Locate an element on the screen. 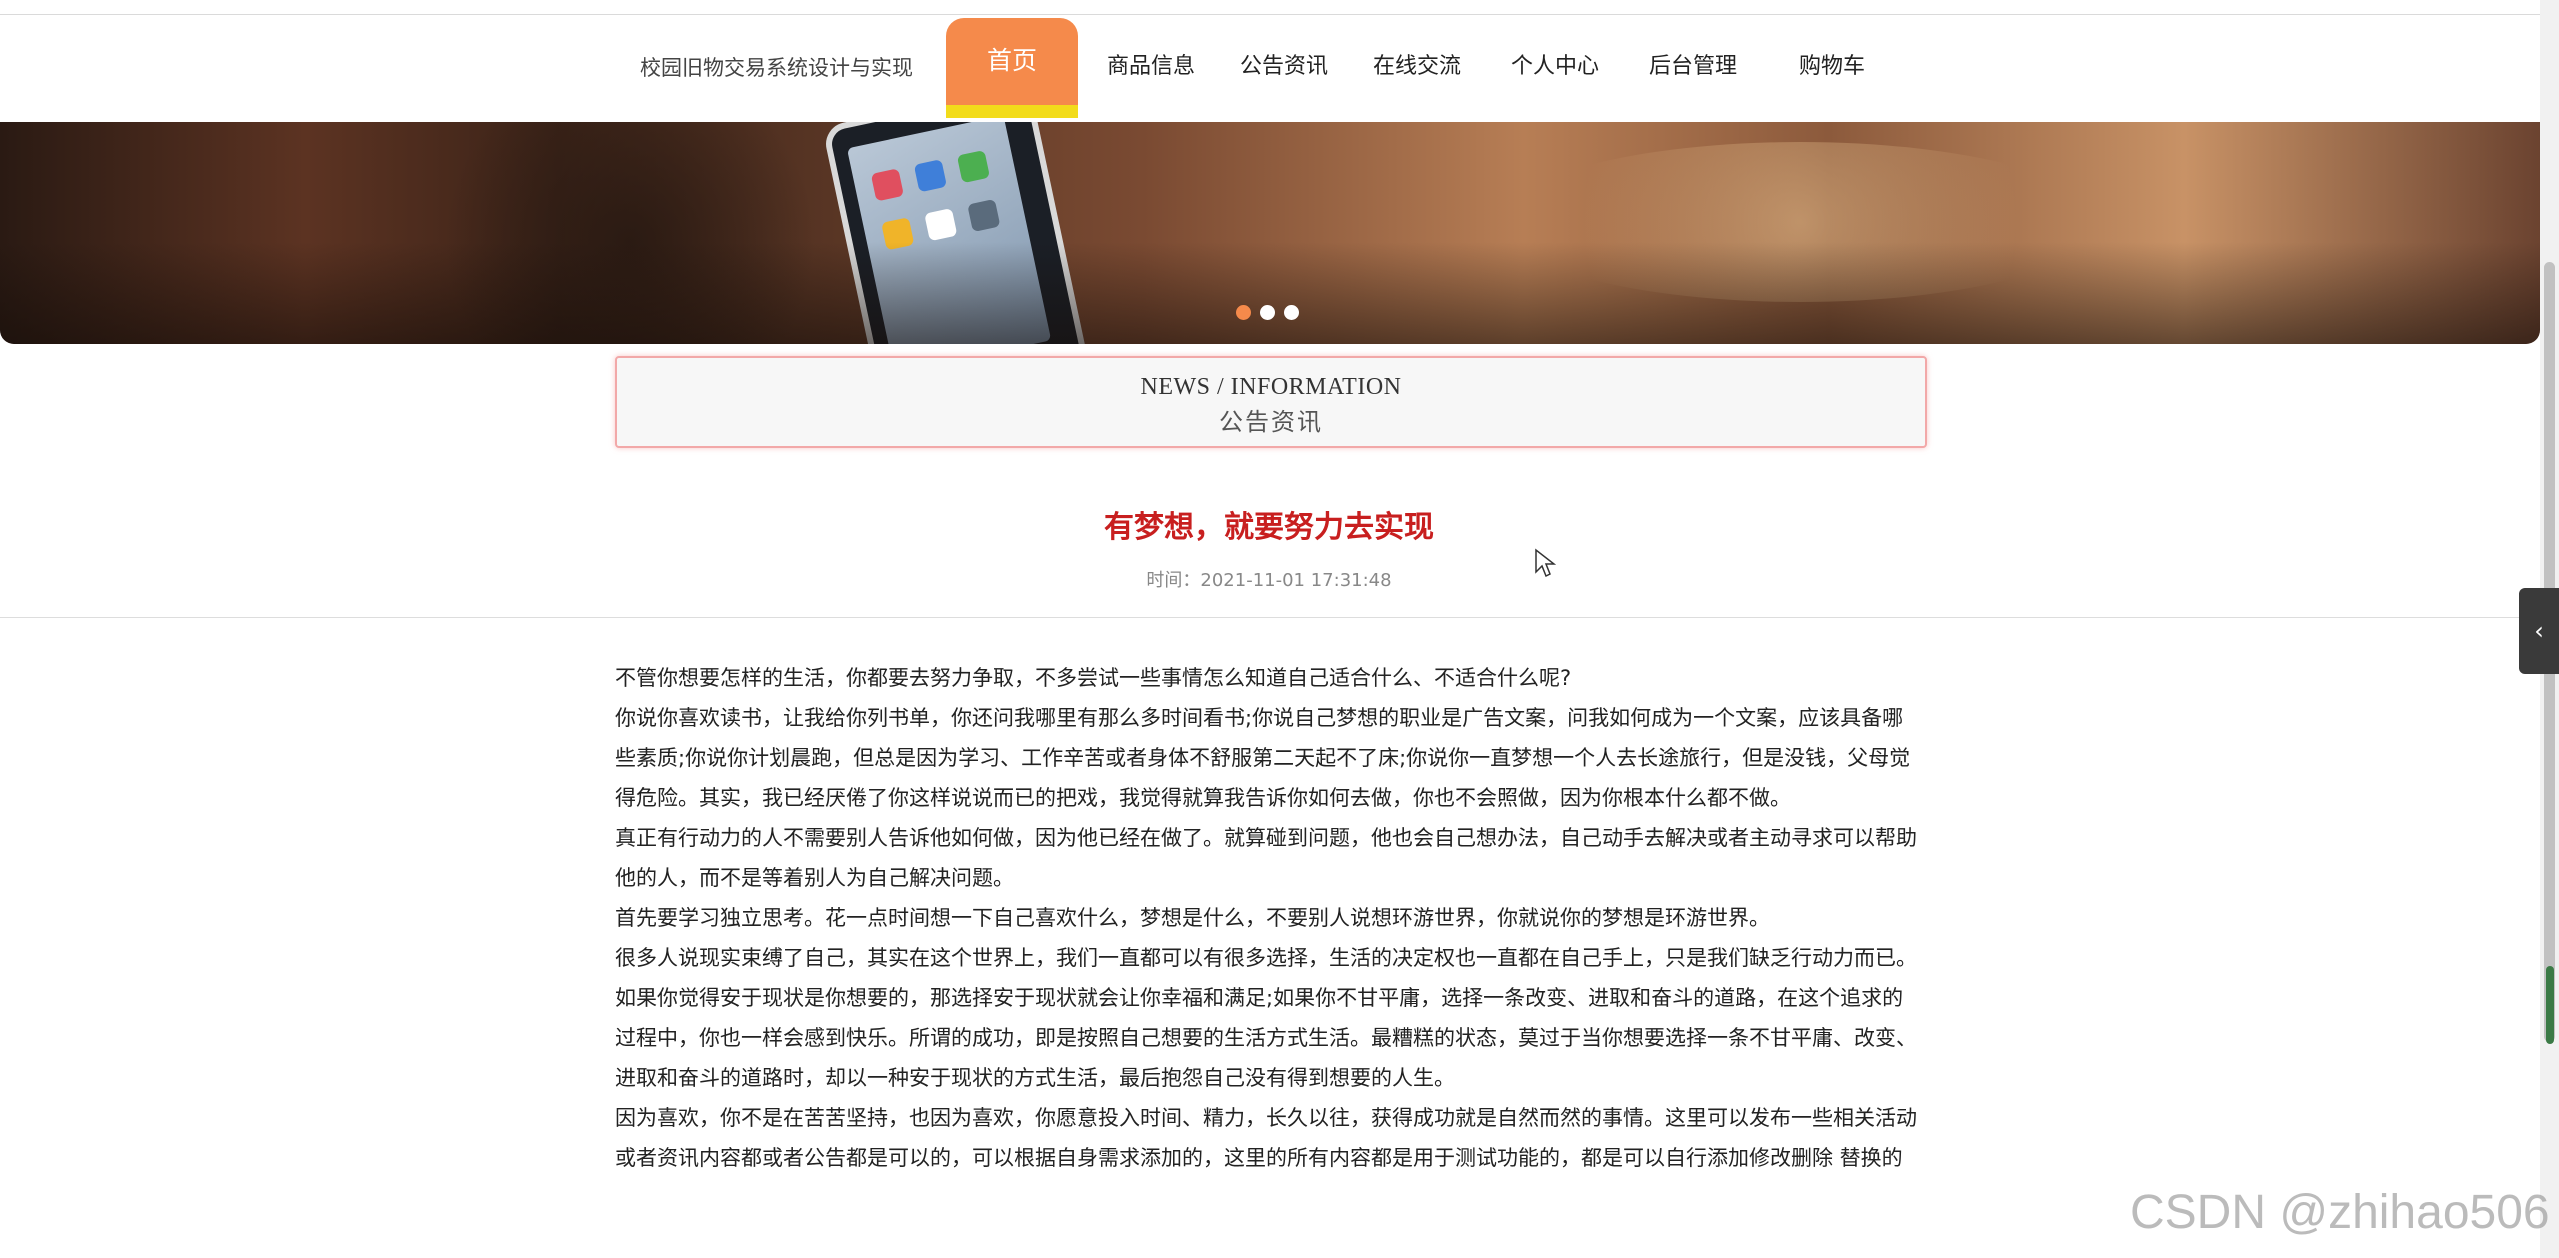 This screenshot has width=2559, height=1258. nav-item-profile: 个人中心 is located at coordinates (1555, 64).